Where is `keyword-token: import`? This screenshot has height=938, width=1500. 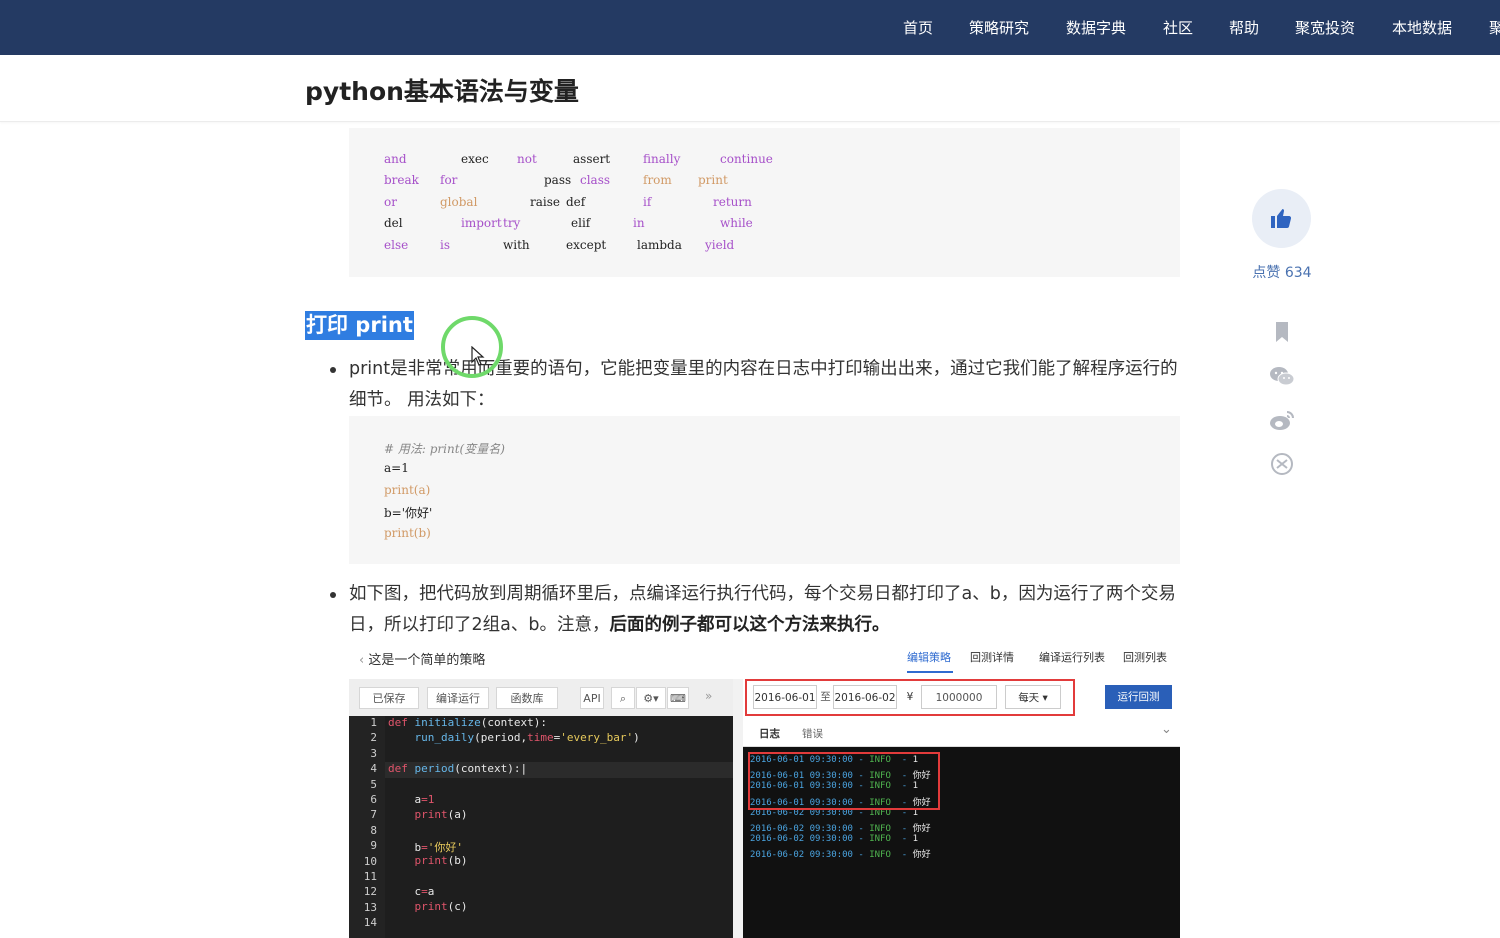 keyword-token: import is located at coordinates (481, 223).